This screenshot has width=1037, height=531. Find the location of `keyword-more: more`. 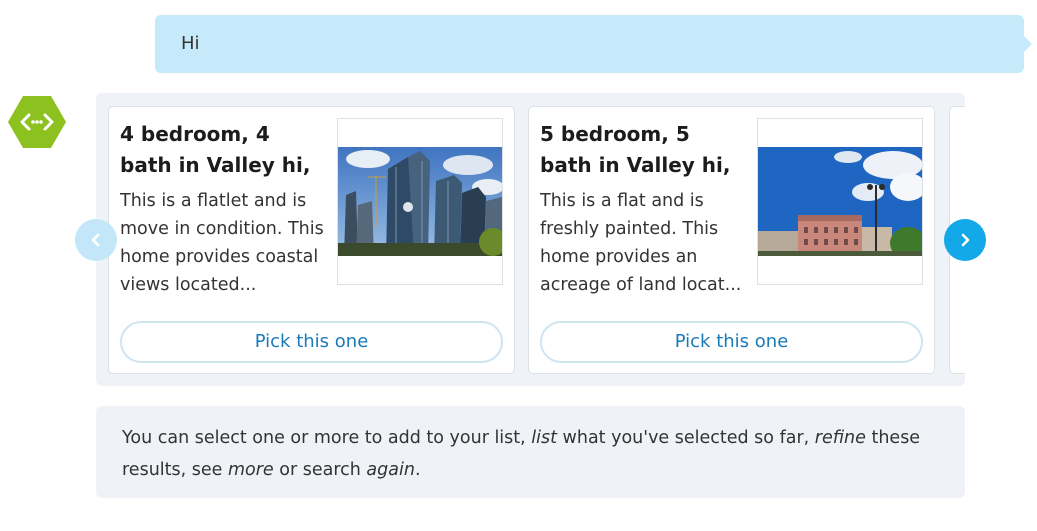

keyword-more: more is located at coordinates (250, 470).